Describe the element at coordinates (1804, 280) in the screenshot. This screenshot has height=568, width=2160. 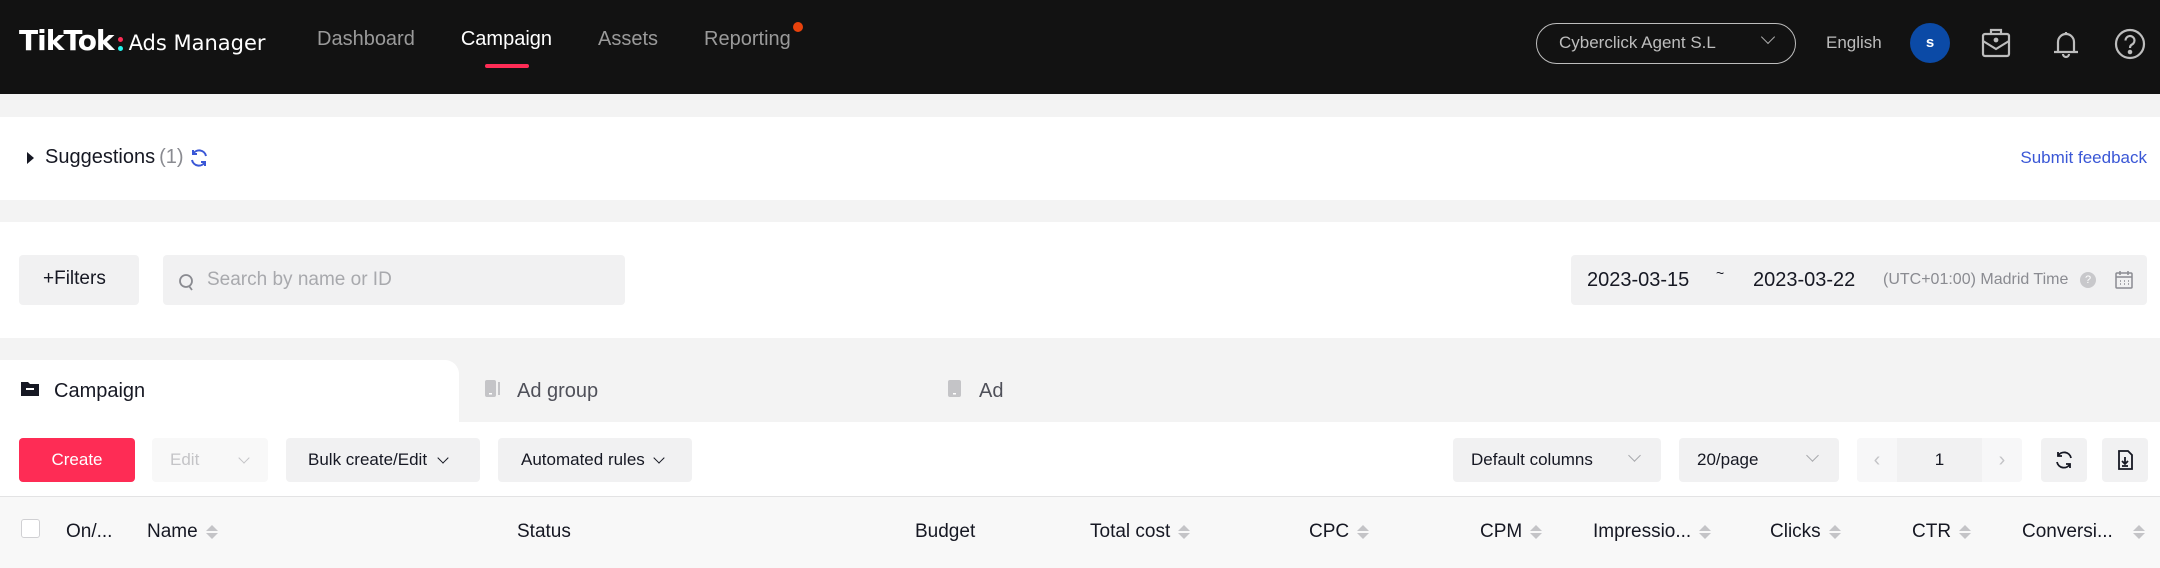
I see `end-date: 2023-03-22` at that location.